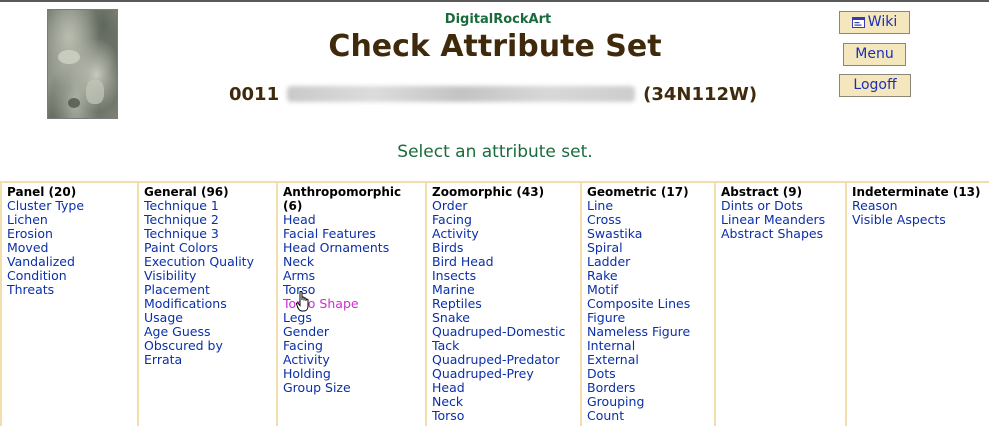 Image resolution: width=989 pixels, height=426 pixels. Describe the element at coordinates (186, 192) in the screenshot. I see `column-header: General (96)` at that location.